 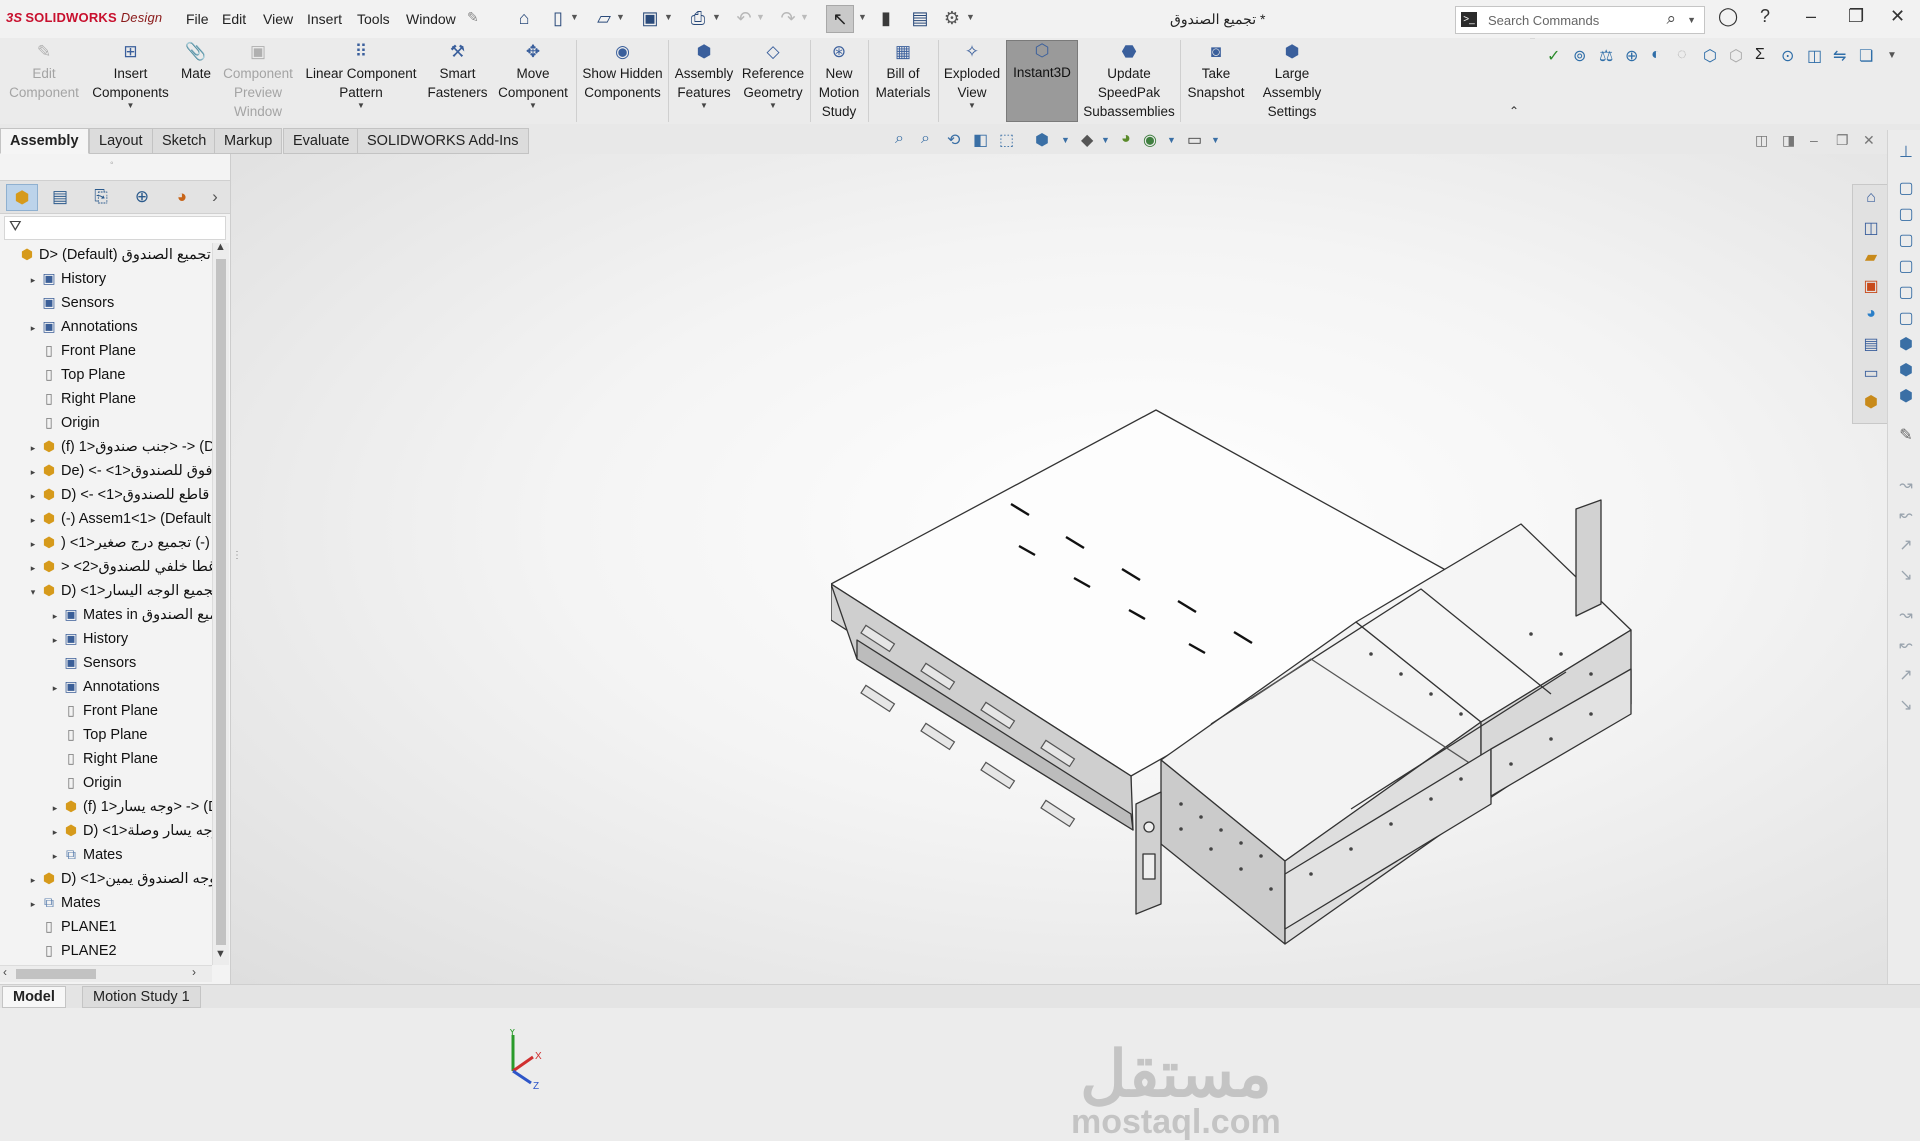 I want to click on tab-evaluate: Evaluate, so click(x=321, y=141).